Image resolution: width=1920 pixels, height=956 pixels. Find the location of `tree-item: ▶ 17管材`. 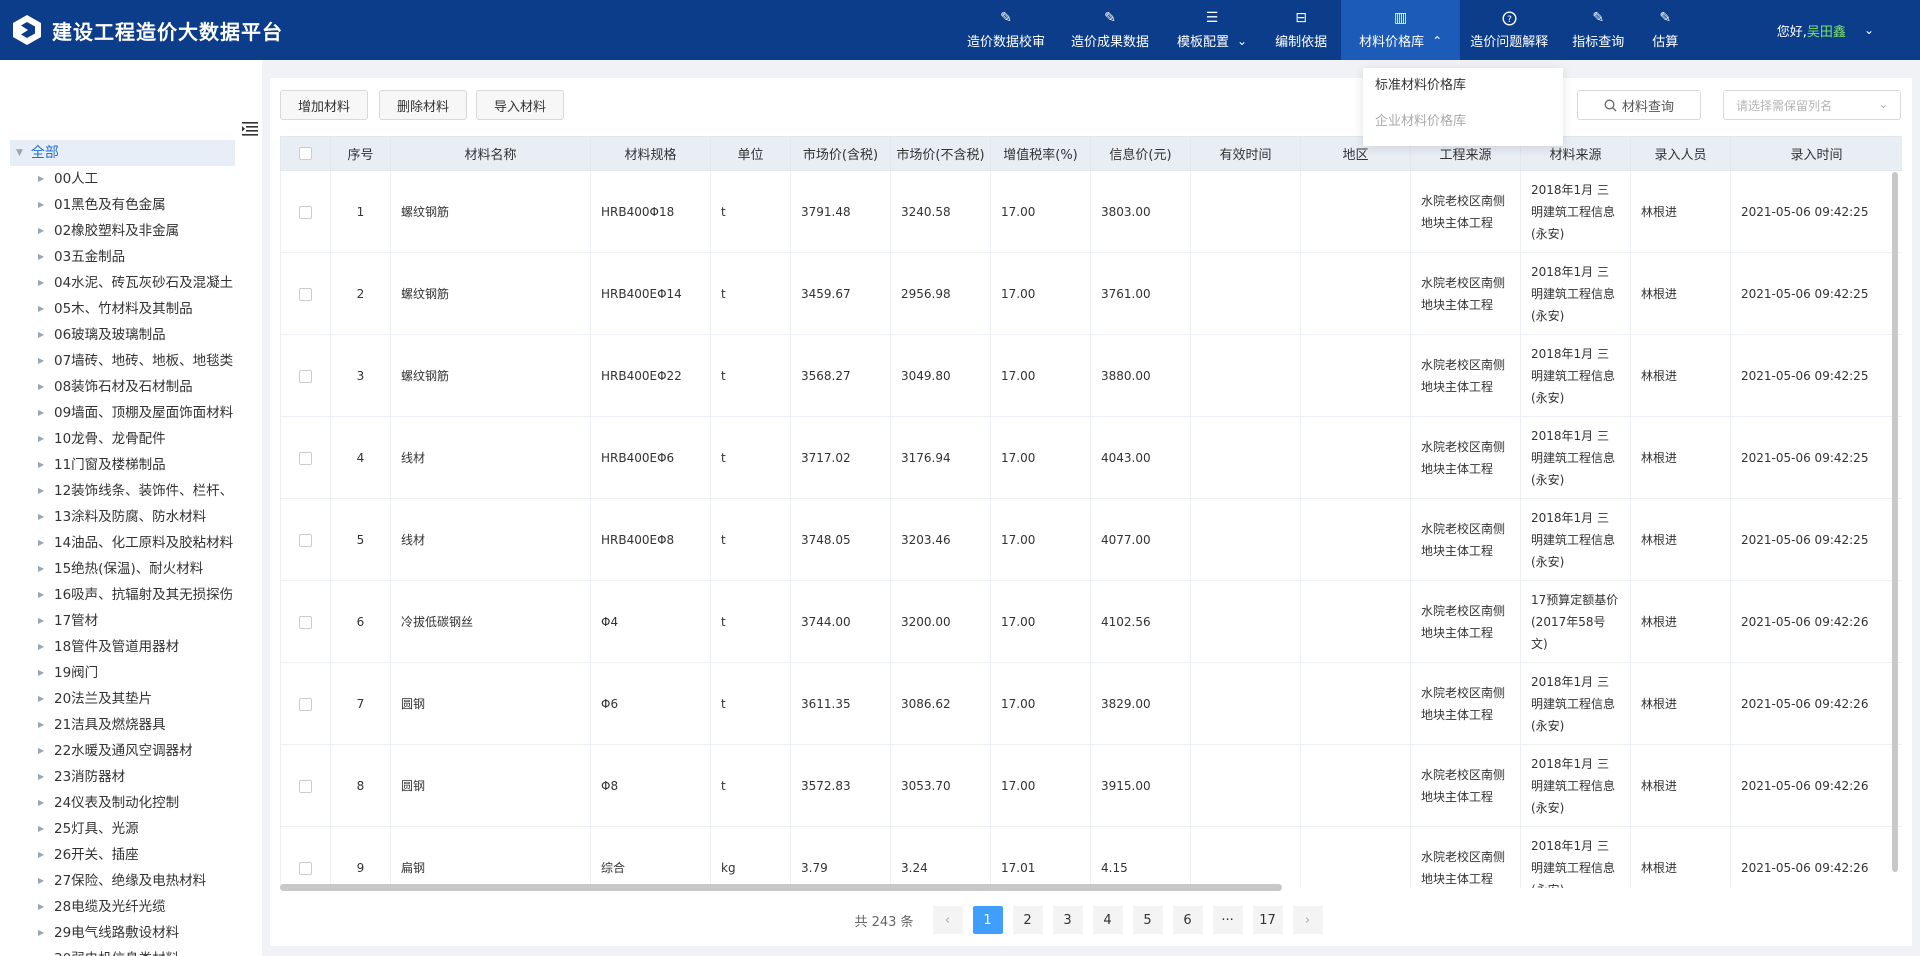

tree-item: ▶ 17管材 is located at coordinates (122, 621).